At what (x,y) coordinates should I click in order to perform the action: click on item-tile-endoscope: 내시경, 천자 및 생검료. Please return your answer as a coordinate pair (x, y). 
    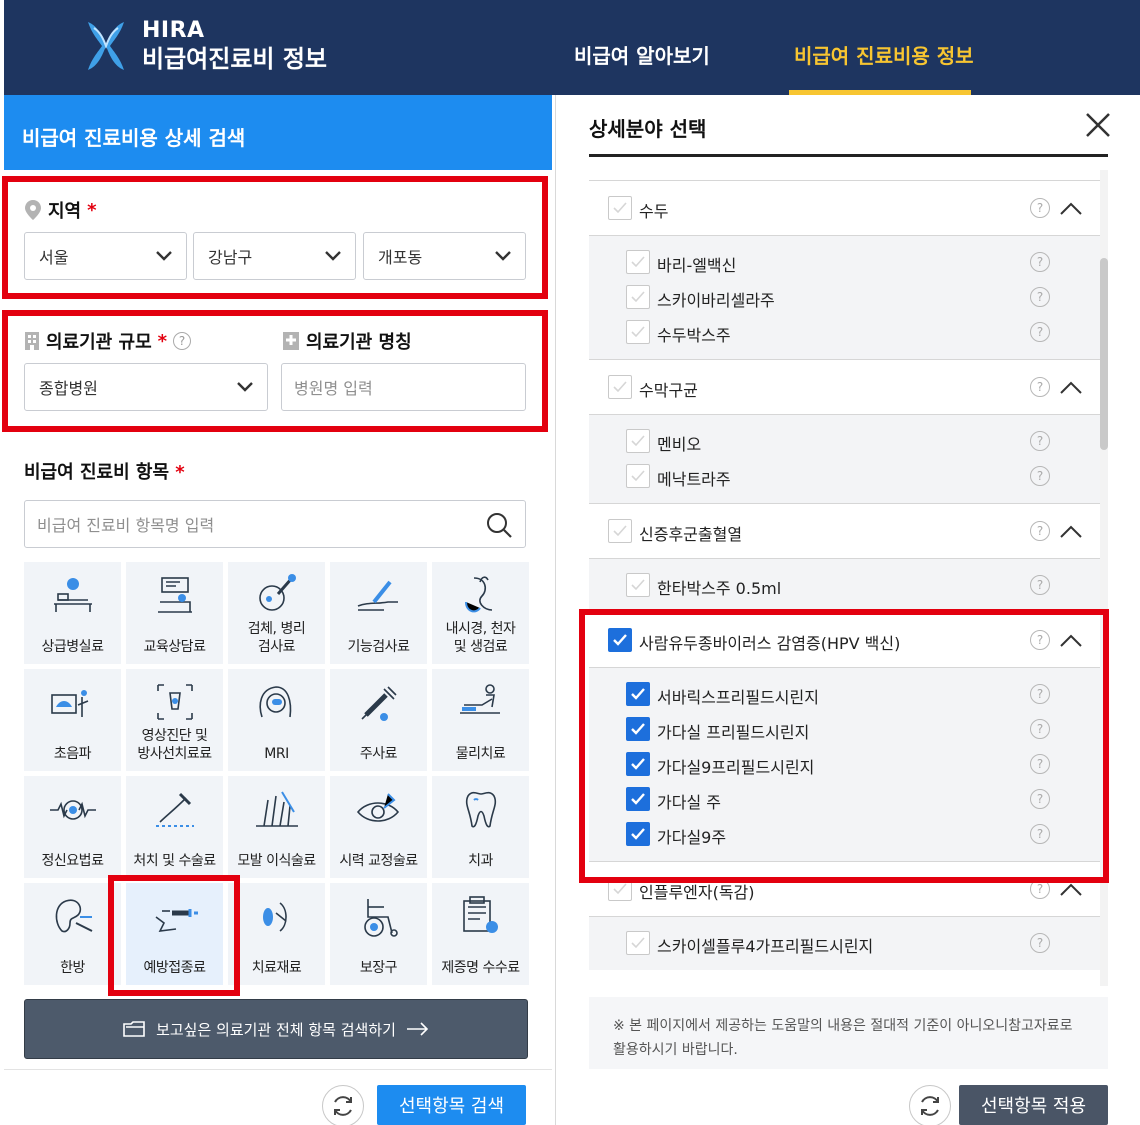
    Looking at the image, I should click on (480, 613).